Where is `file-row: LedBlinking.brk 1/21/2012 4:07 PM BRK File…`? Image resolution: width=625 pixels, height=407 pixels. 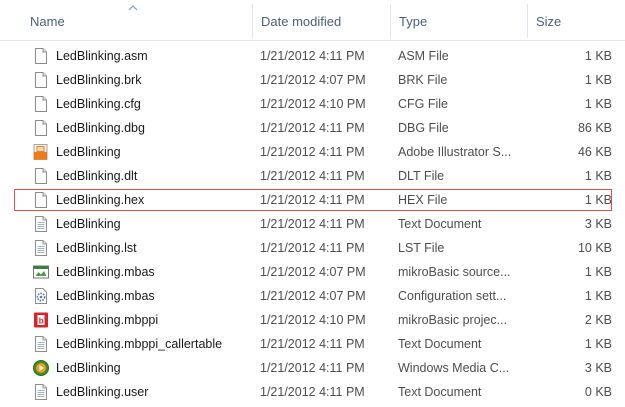 file-row: LedBlinking.brk 1/21/2012 4:07 PM BRK File… is located at coordinates (312, 80).